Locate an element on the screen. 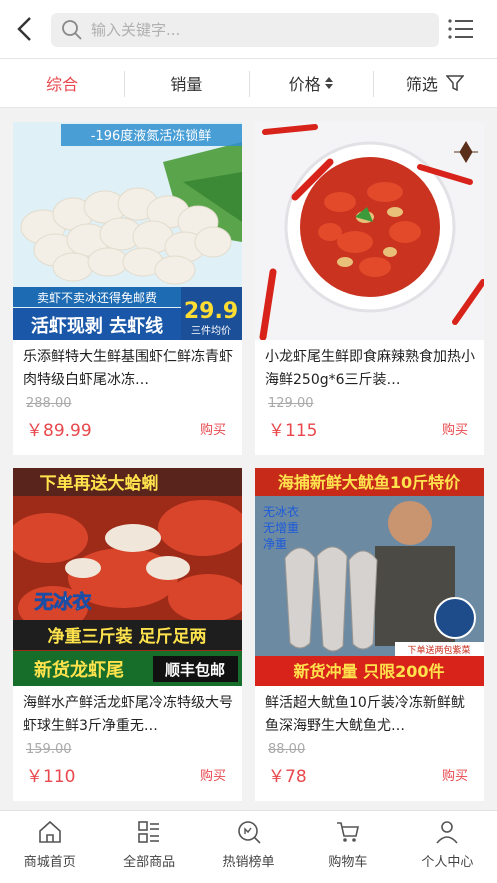 This screenshot has width=497, height=883. sort-bar: 综合 销量 价格 筛选 is located at coordinates (248, 83).